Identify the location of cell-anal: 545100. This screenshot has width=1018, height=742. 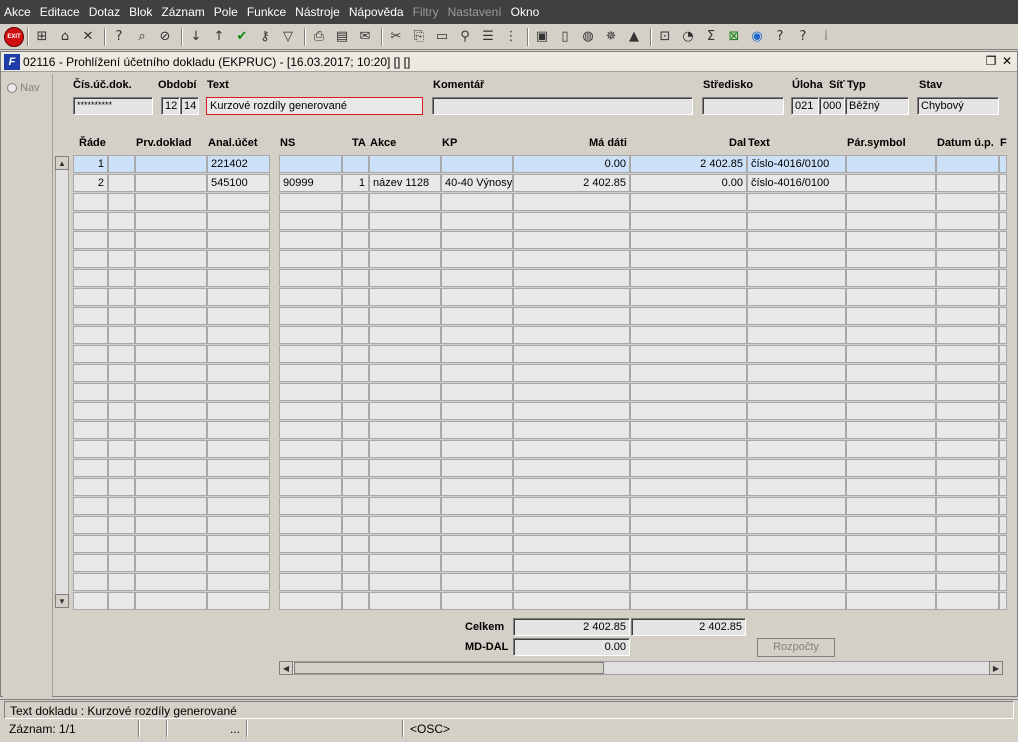
(238, 183).